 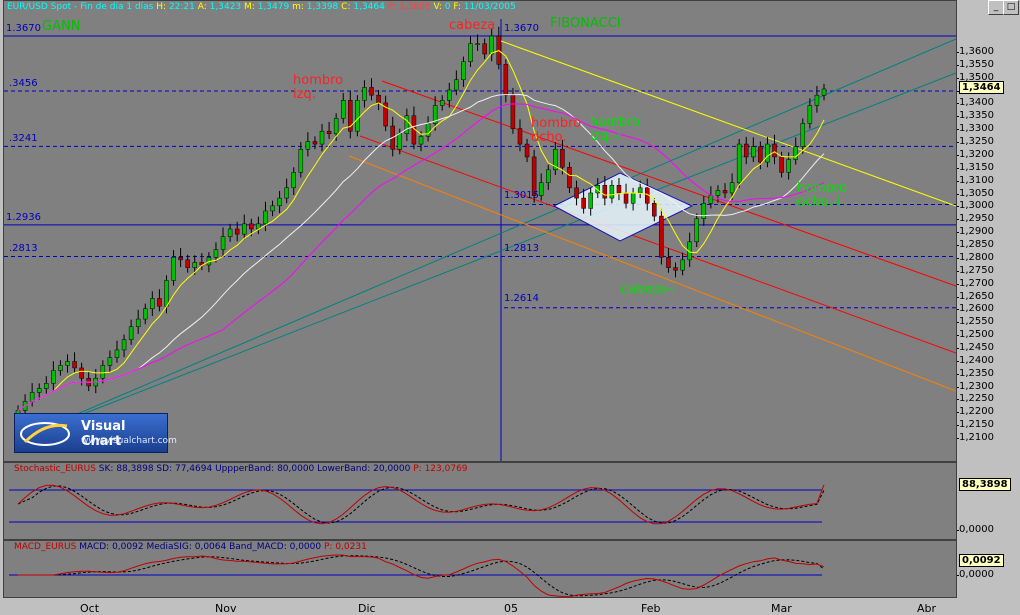 I want to click on price-axis-tick: 1,2800, so click(x=975, y=257).